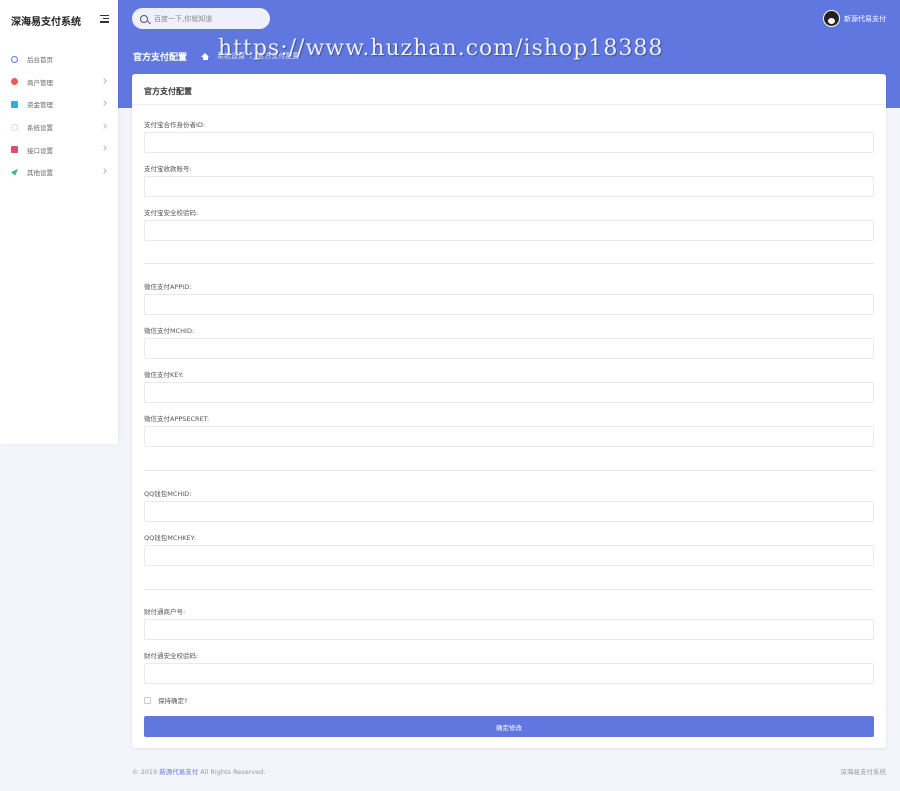  I want to click on sidebar-item-label: 后台首页, so click(40, 60).